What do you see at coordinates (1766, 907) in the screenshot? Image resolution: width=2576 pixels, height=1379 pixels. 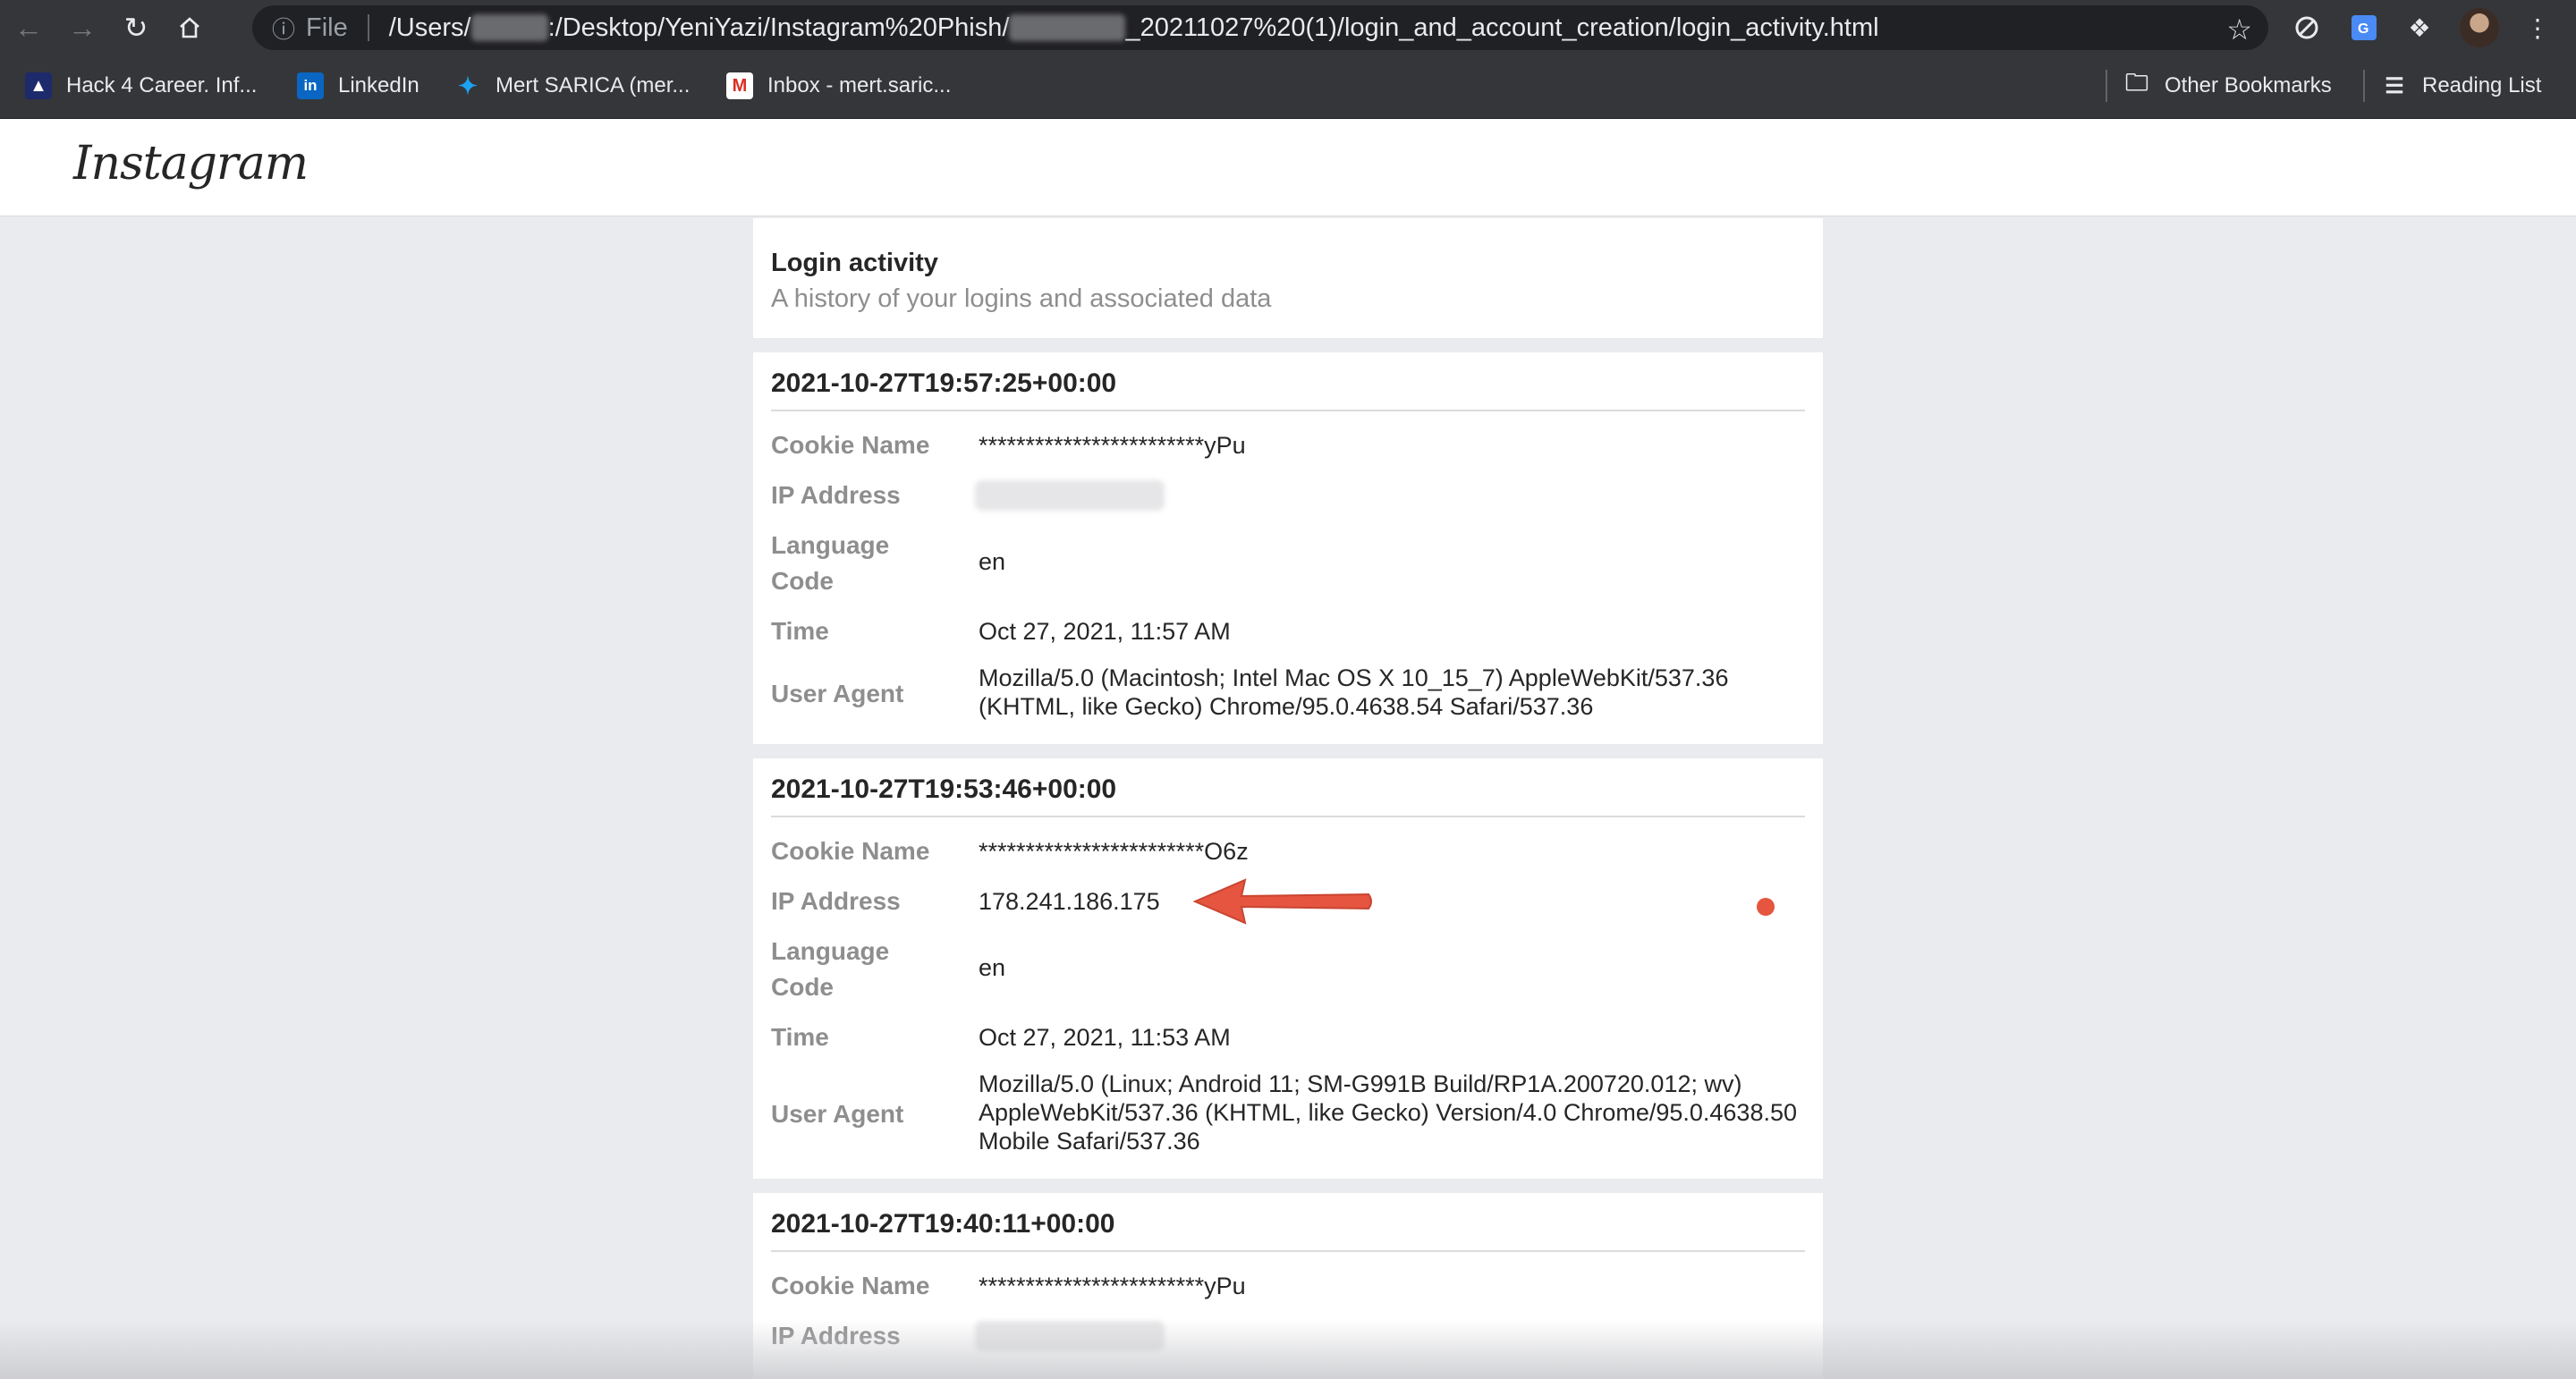 I see `annotation-dot` at bounding box center [1766, 907].